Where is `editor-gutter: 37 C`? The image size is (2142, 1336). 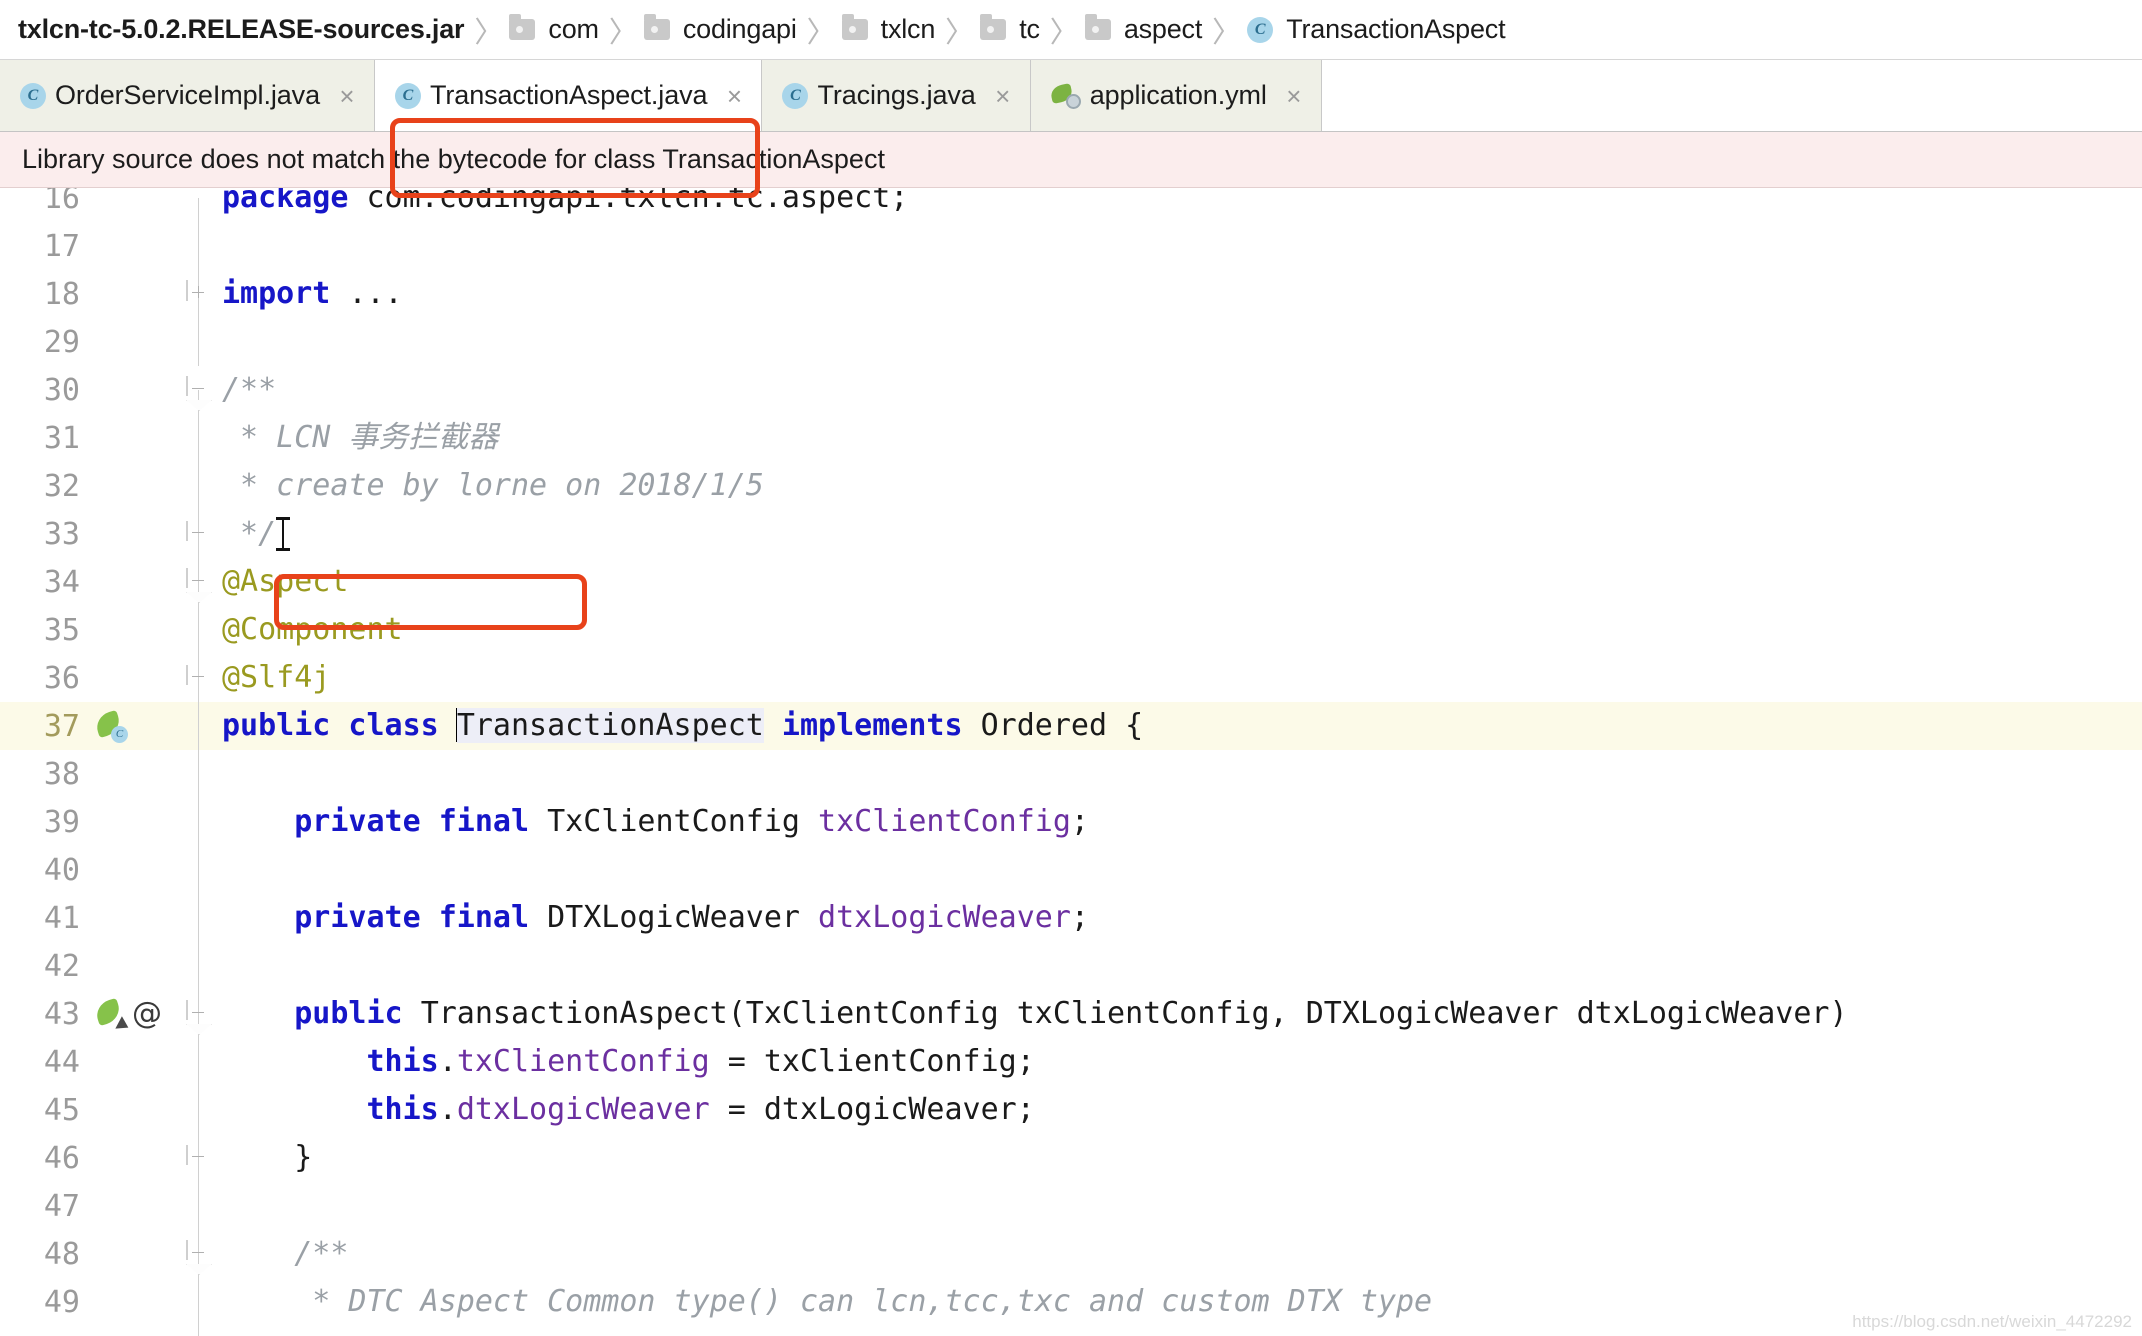 editor-gutter: 37 C is located at coordinates (100, 726).